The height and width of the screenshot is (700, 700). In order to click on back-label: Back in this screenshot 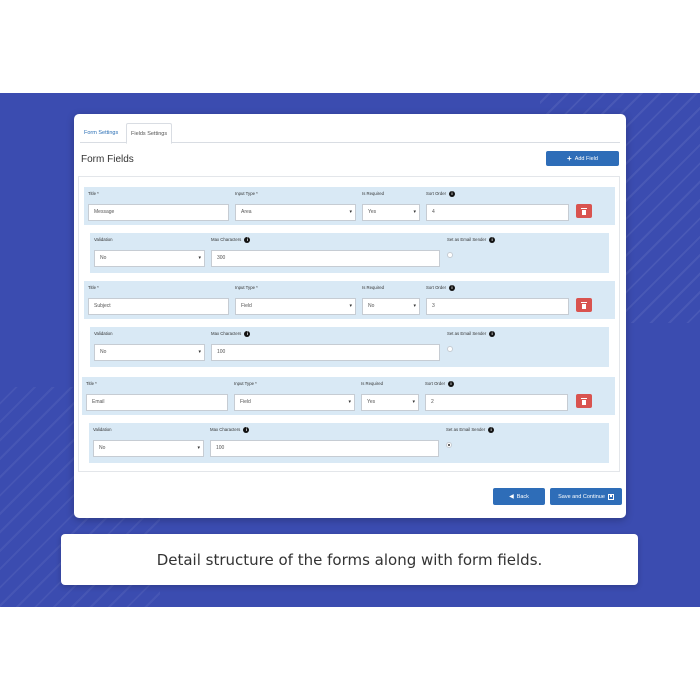, I will do `click(522, 496)`.